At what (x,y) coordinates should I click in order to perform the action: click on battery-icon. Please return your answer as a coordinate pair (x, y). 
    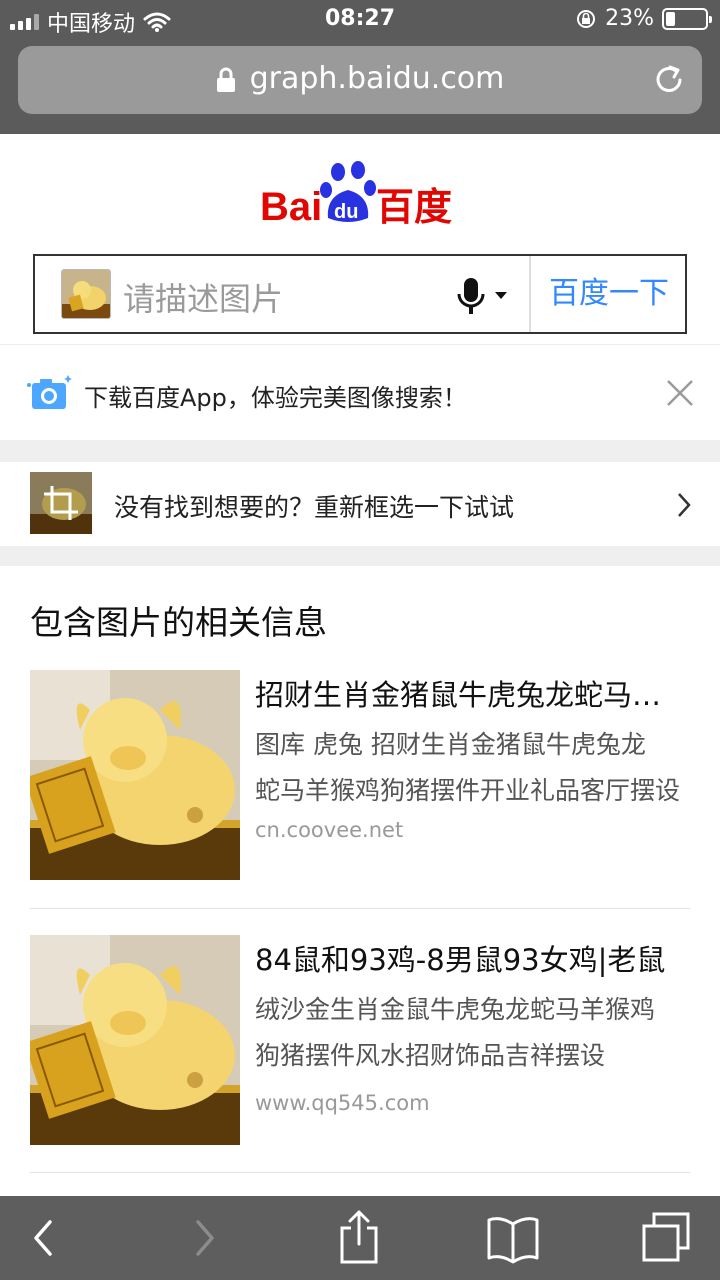
    Looking at the image, I should click on (687, 18).